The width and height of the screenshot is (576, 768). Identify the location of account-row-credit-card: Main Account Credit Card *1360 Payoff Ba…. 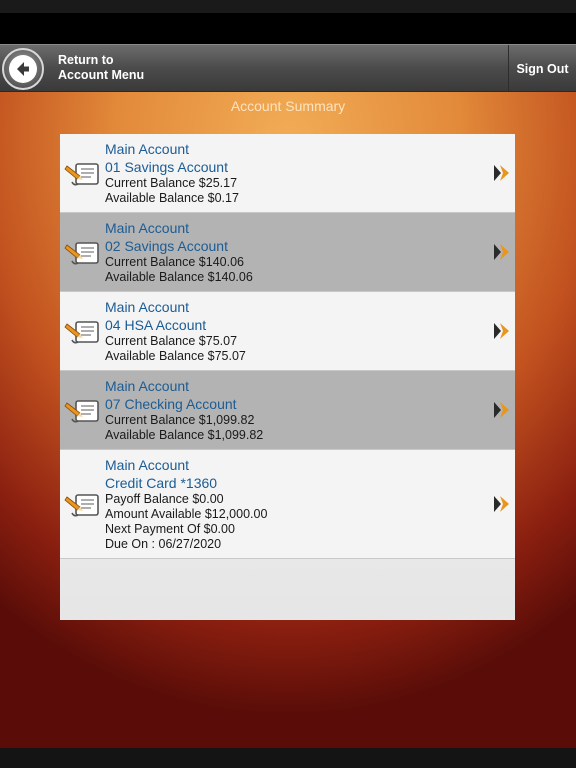
(287, 504).